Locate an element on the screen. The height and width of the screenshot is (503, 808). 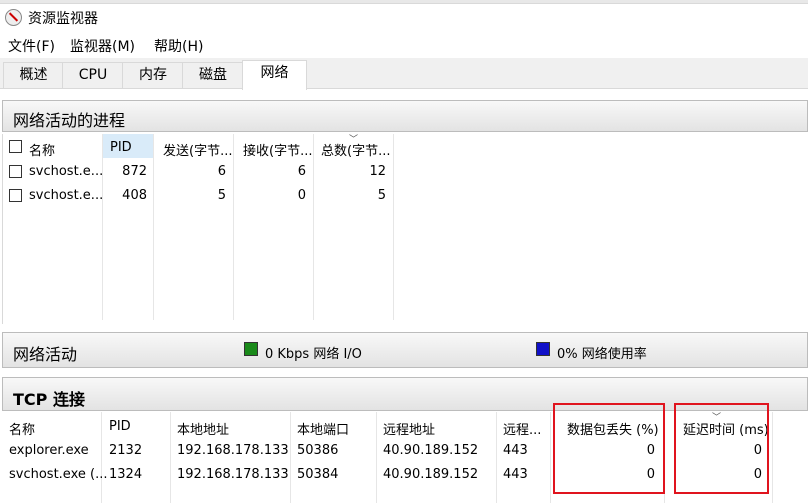
network-usage-text: 0% 网络使用率 is located at coordinates (602, 354).